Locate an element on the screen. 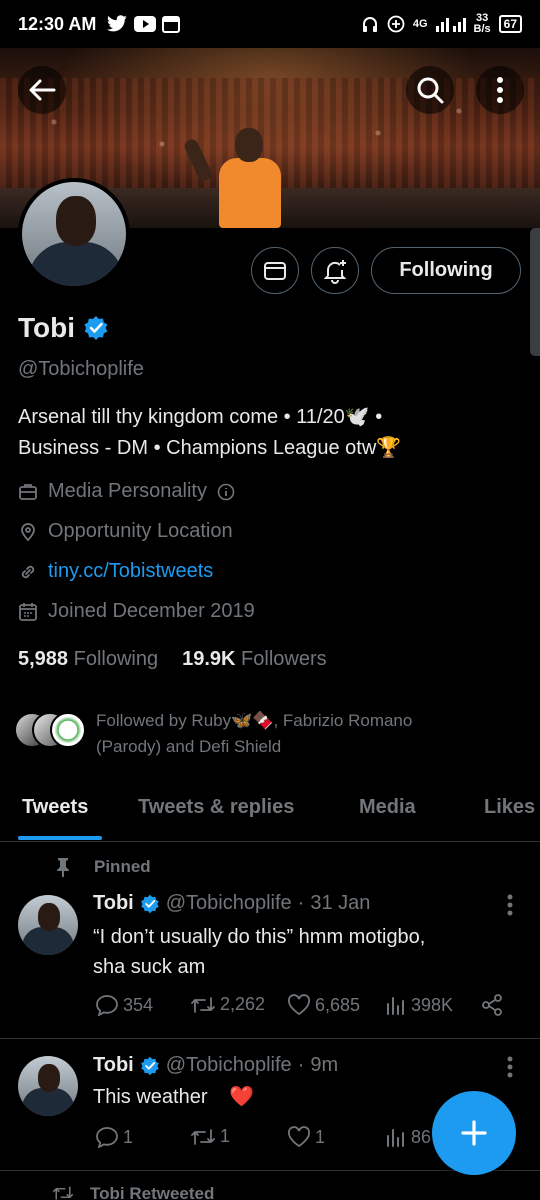 This screenshot has width=540, height=1200. location-pin-icon is located at coordinates (28, 531).